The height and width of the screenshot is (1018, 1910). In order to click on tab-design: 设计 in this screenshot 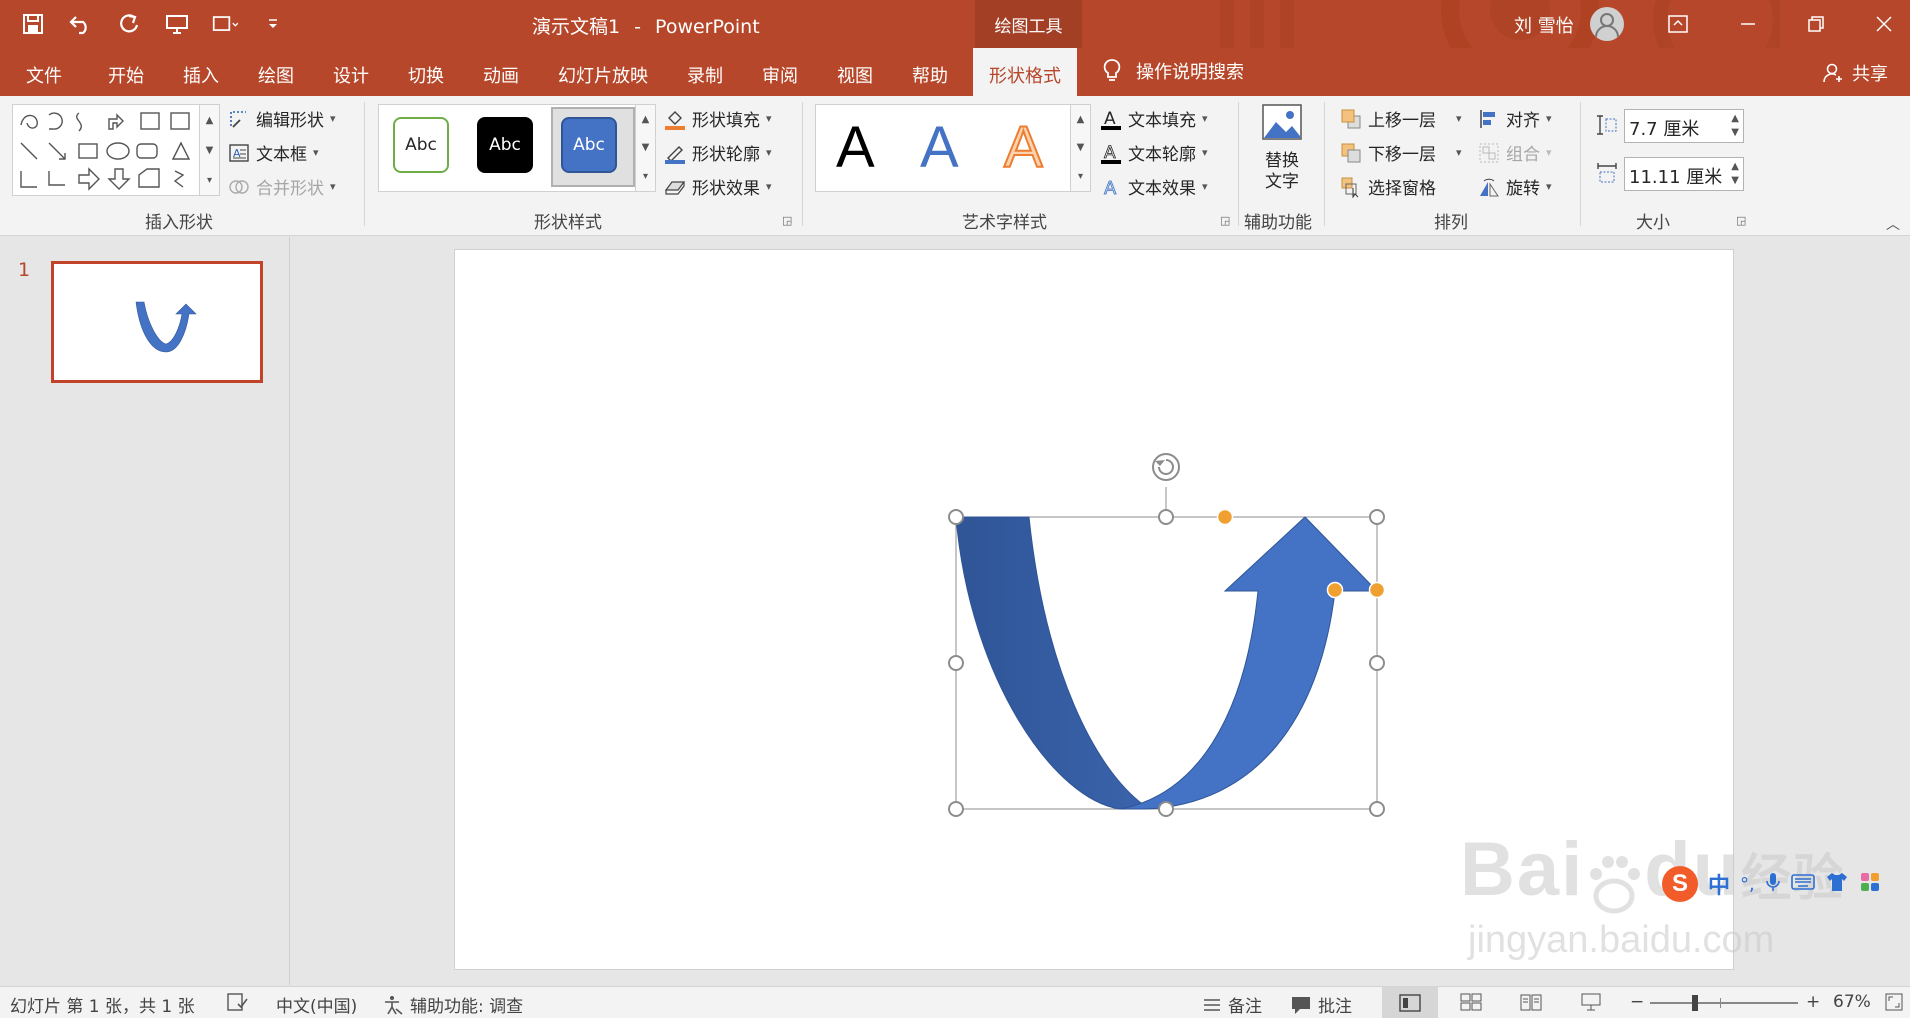, I will do `click(351, 75)`.